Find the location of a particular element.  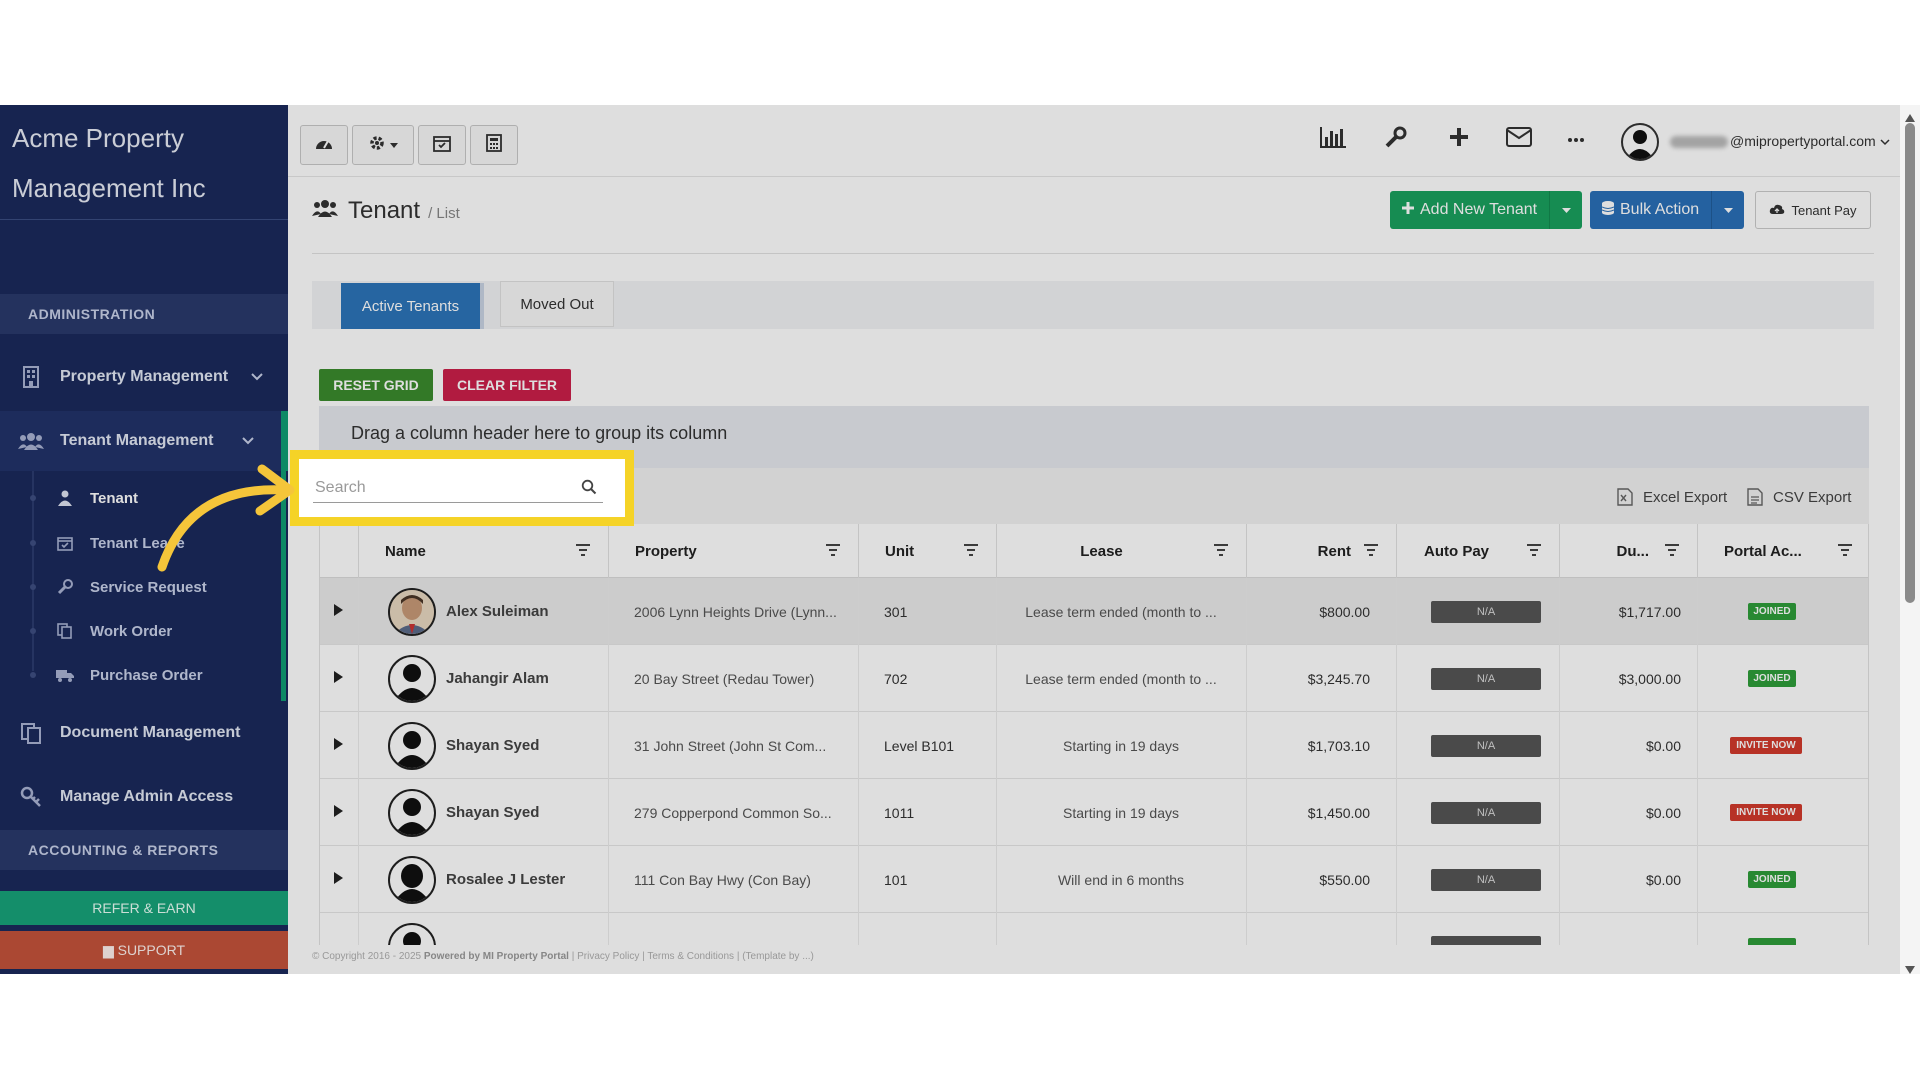

auto-pay-status is located at coordinates (1486, 940).